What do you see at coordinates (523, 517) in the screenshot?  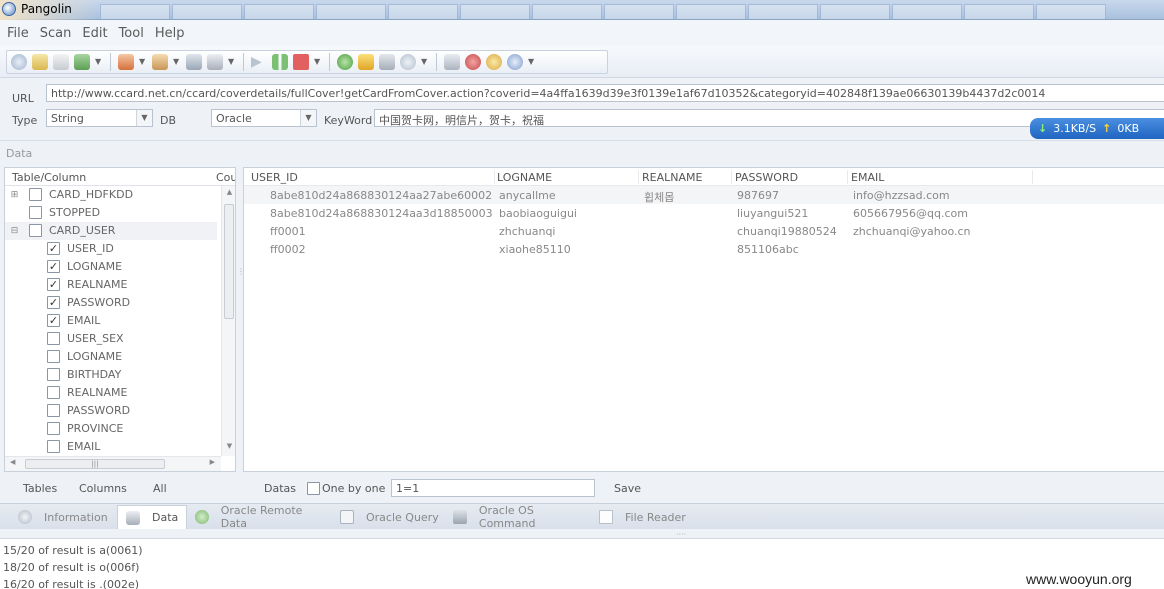 I see `tab-oracle-os-command: Oracle OS Command` at bounding box center [523, 517].